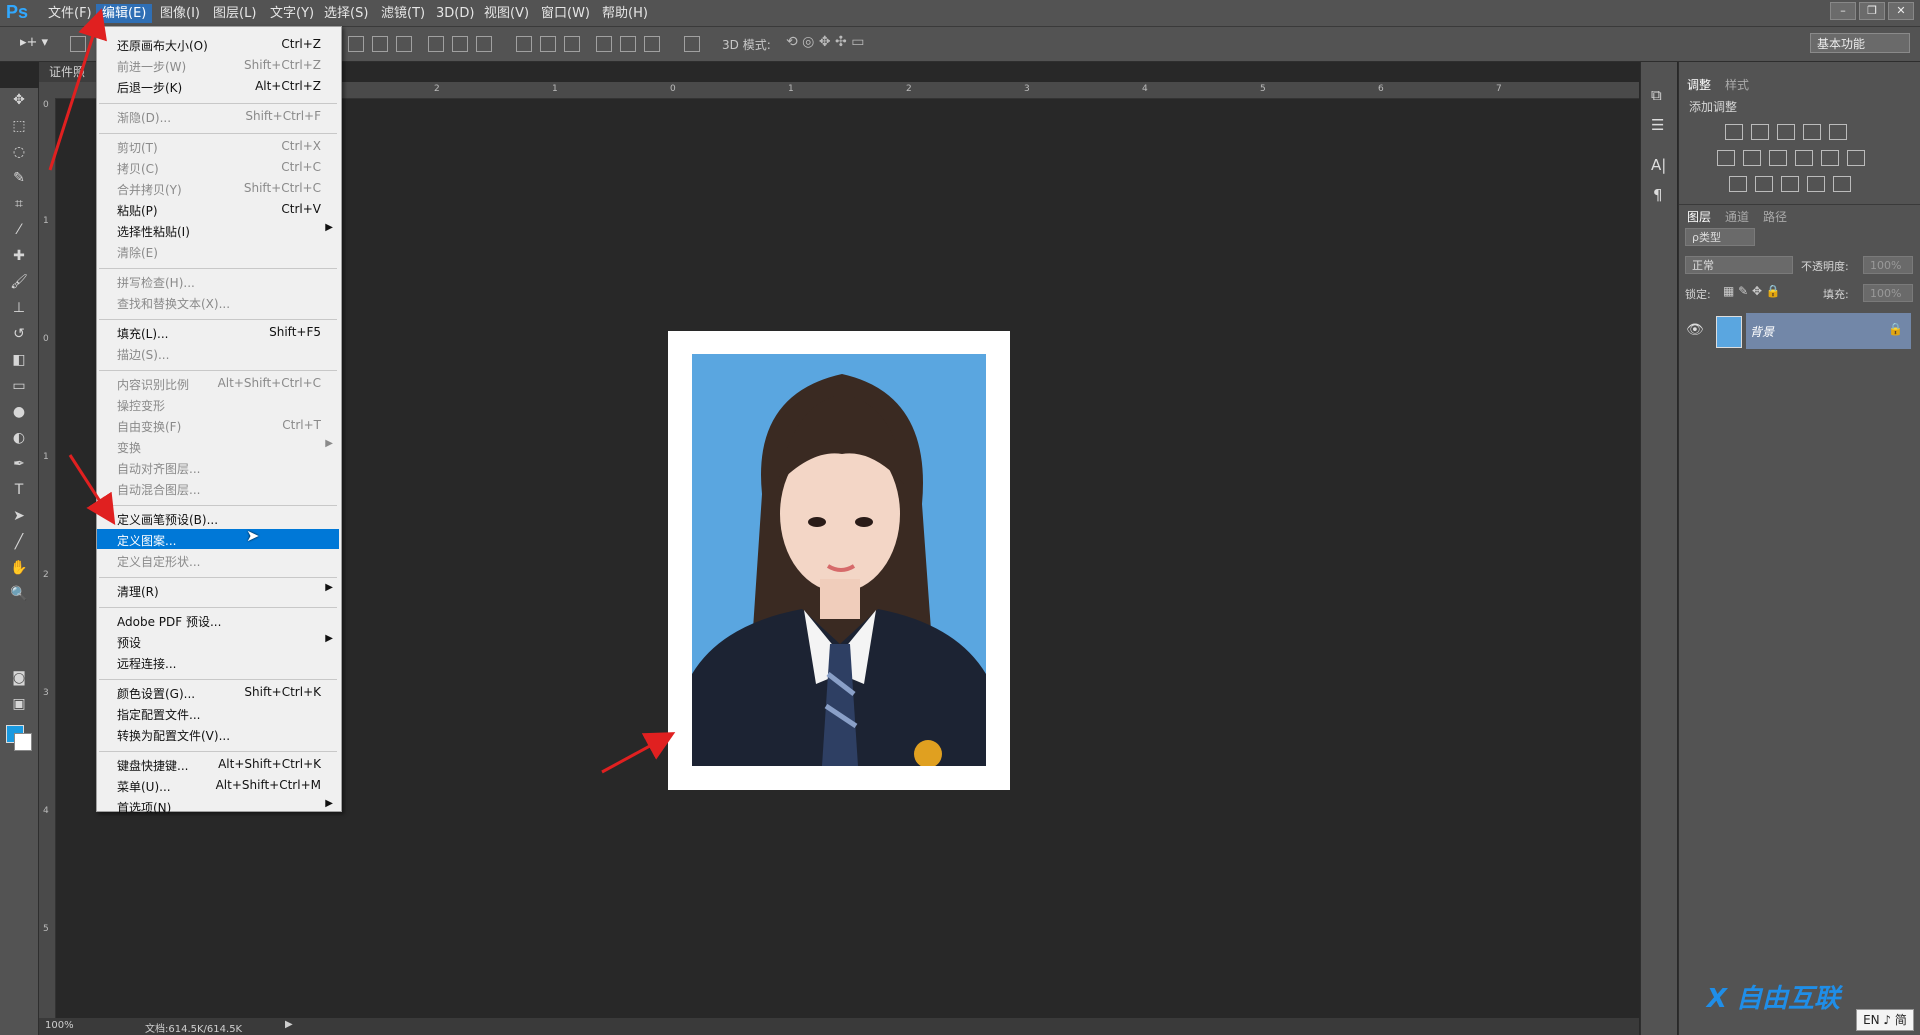  I want to click on mouse-cursor-icon: ➤, so click(253, 535).